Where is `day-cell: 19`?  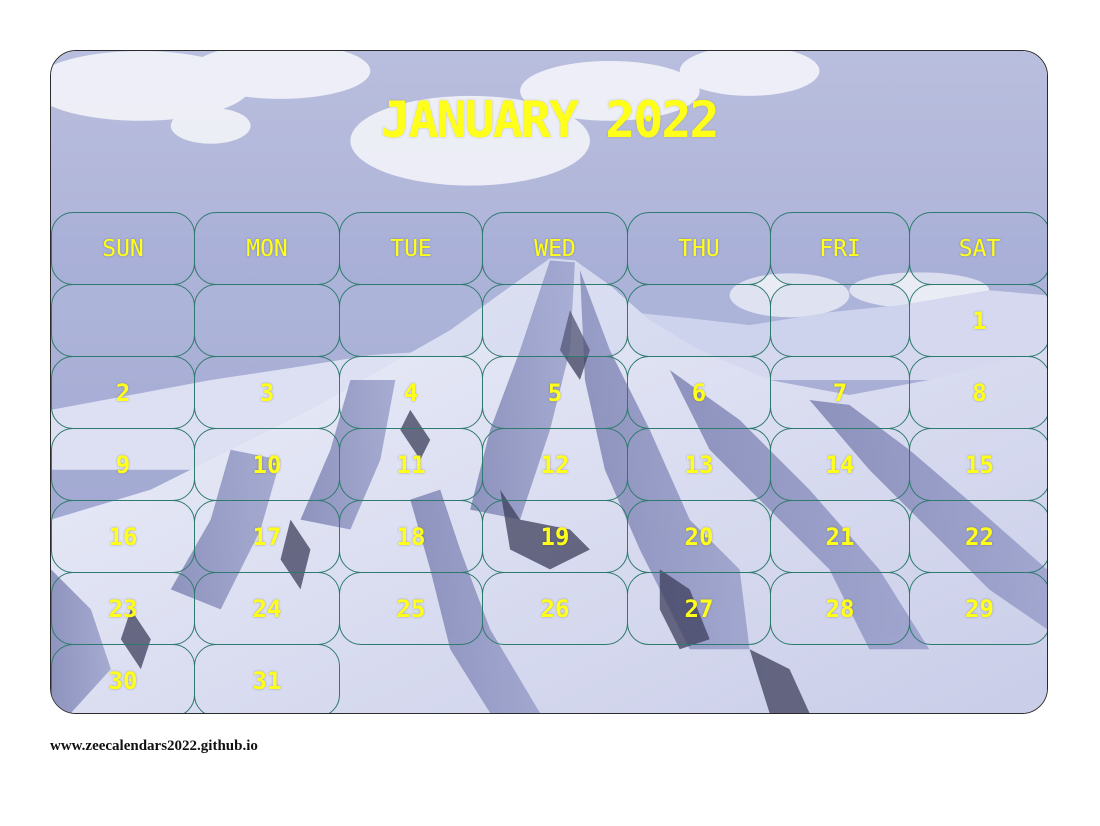 day-cell: 19 is located at coordinates (555, 536).